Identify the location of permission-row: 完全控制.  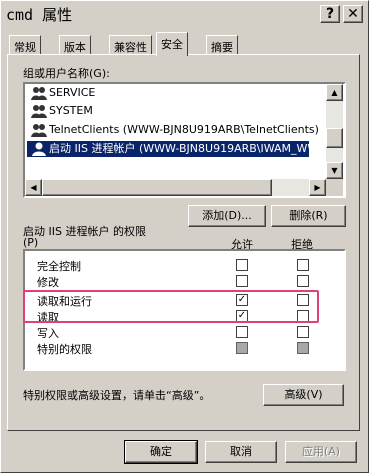
(184, 265).